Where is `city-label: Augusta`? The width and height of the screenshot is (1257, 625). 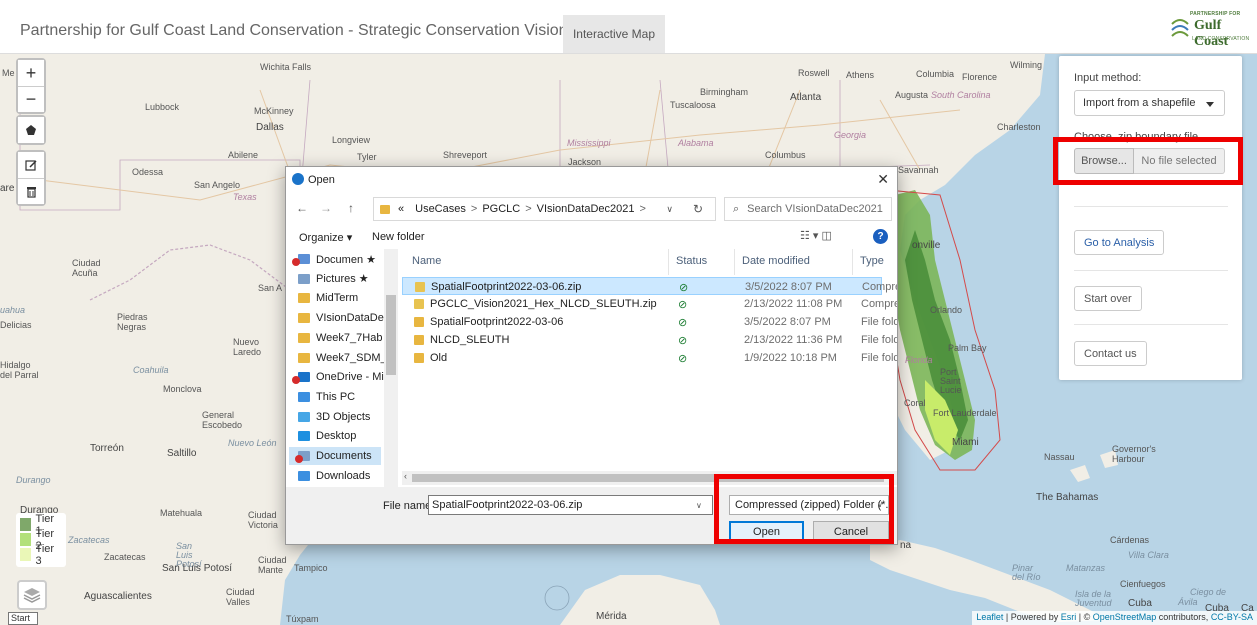 city-label: Augusta is located at coordinates (912, 95).